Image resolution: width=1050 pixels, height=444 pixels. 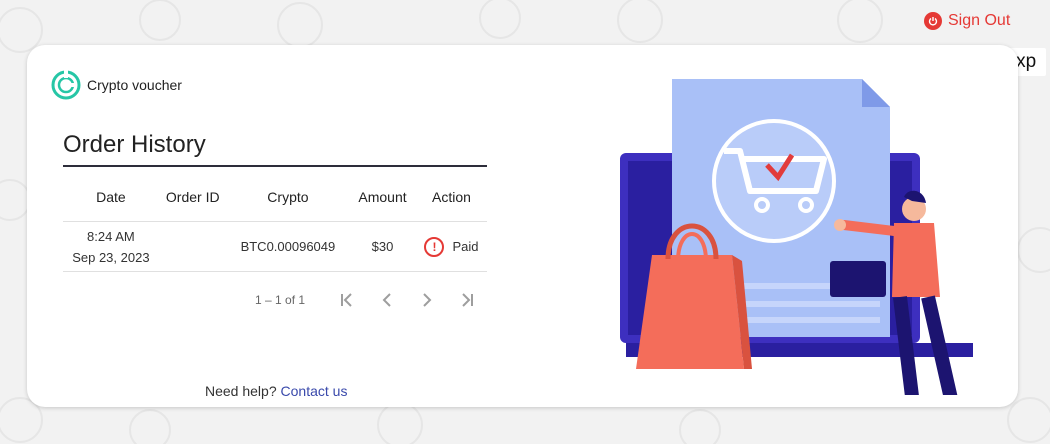 I want to click on crypto-voucher-logo-icon, so click(x=66, y=85).